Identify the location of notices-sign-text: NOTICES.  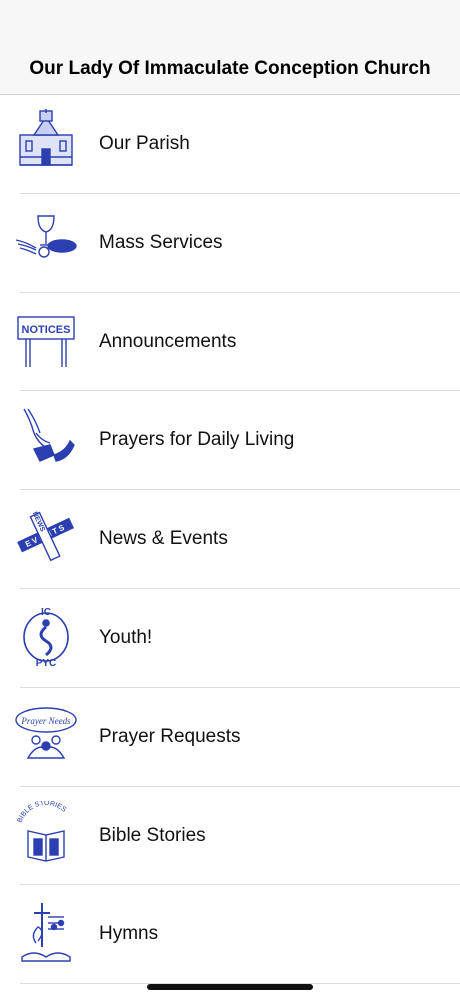
(46, 330).